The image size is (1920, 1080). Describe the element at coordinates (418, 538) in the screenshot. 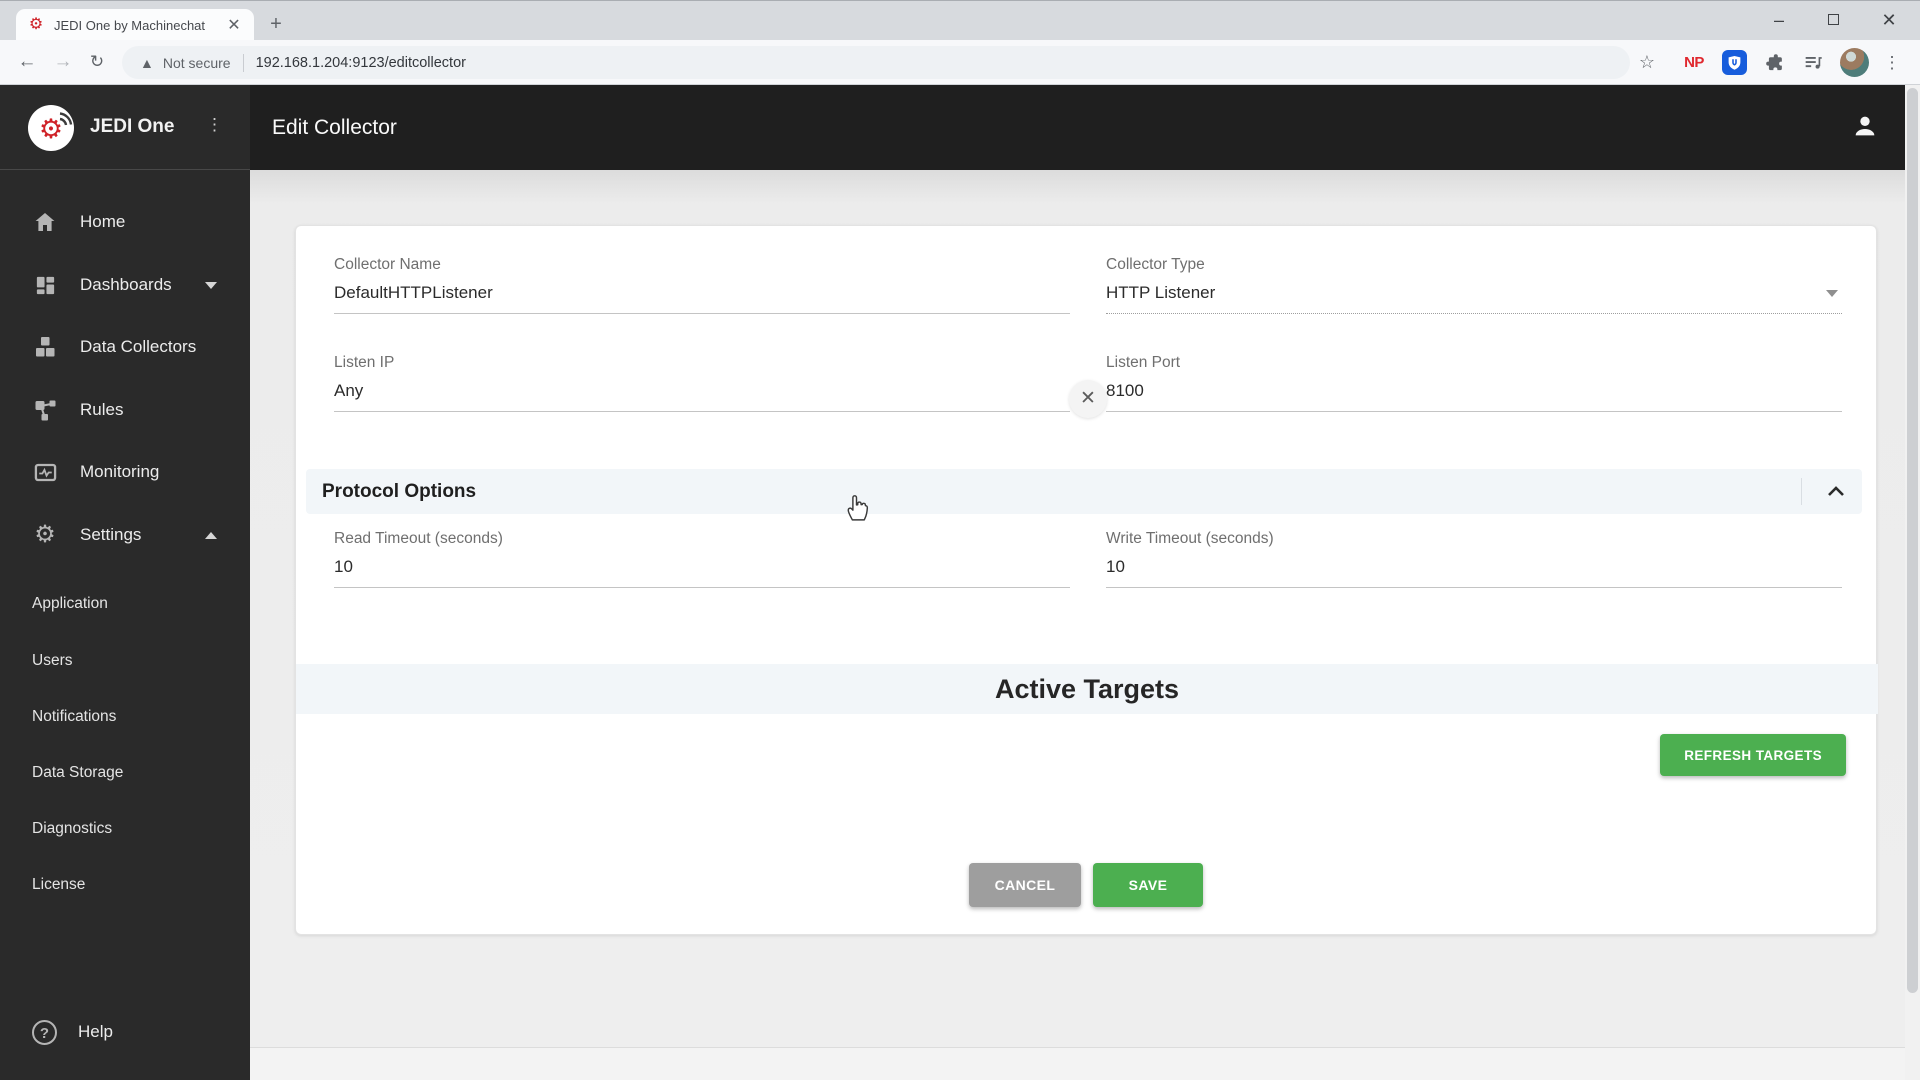

I see `read-timeout-label: Read Timeout (seconds)` at that location.